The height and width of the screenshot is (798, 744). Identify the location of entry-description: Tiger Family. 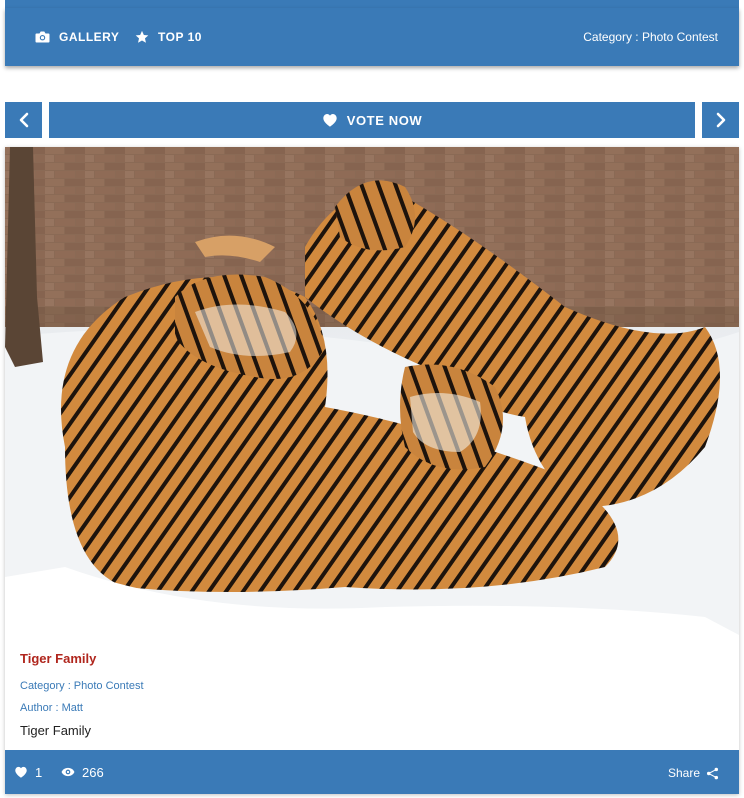
(56, 730).